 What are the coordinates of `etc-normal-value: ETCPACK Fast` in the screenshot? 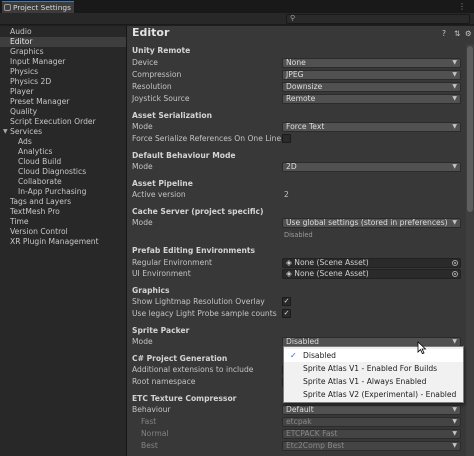 It's located at (312, 433).